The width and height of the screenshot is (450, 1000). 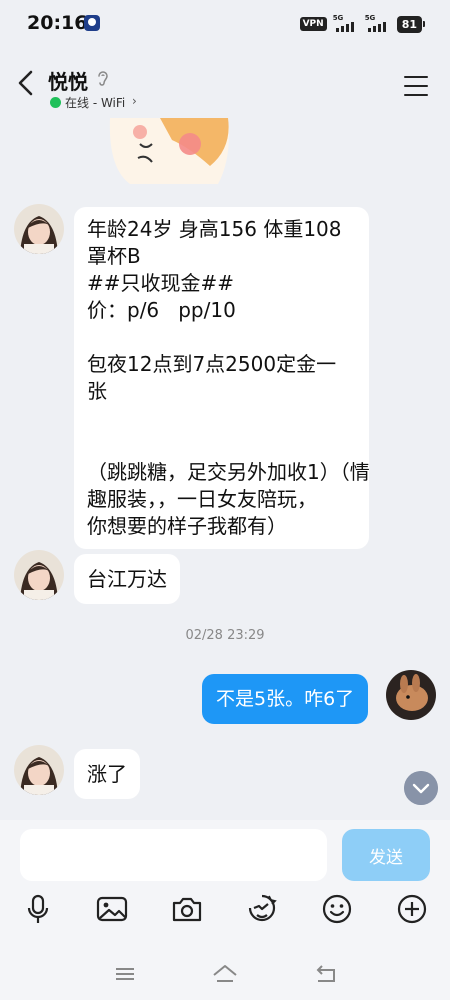 What do you see at coordinates (161, 310) in the screenshot?
I see `message-line: 价：p/6 pp/10` at bounding box center [161, 310].